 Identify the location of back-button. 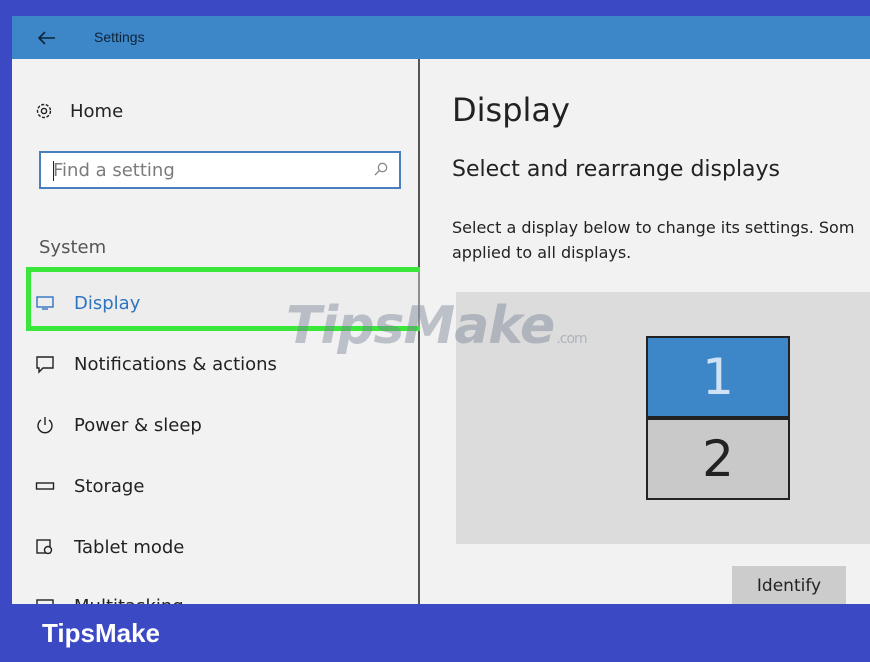
(47, 38).